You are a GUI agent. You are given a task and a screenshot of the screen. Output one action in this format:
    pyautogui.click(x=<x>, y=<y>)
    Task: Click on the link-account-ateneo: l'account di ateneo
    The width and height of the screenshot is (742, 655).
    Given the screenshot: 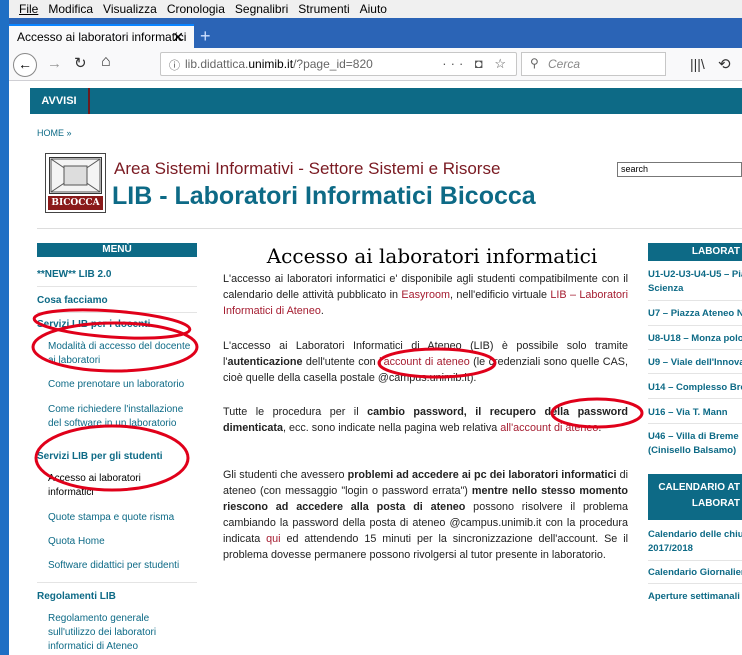 What is the action you would take?
    pyautogui.click(x=424, y=362)
    